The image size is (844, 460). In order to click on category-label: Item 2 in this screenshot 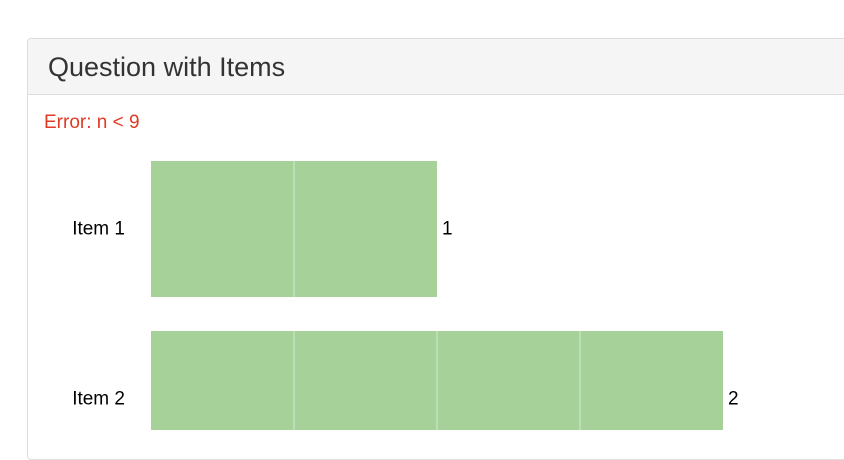, I will do `click(98, 399)`.